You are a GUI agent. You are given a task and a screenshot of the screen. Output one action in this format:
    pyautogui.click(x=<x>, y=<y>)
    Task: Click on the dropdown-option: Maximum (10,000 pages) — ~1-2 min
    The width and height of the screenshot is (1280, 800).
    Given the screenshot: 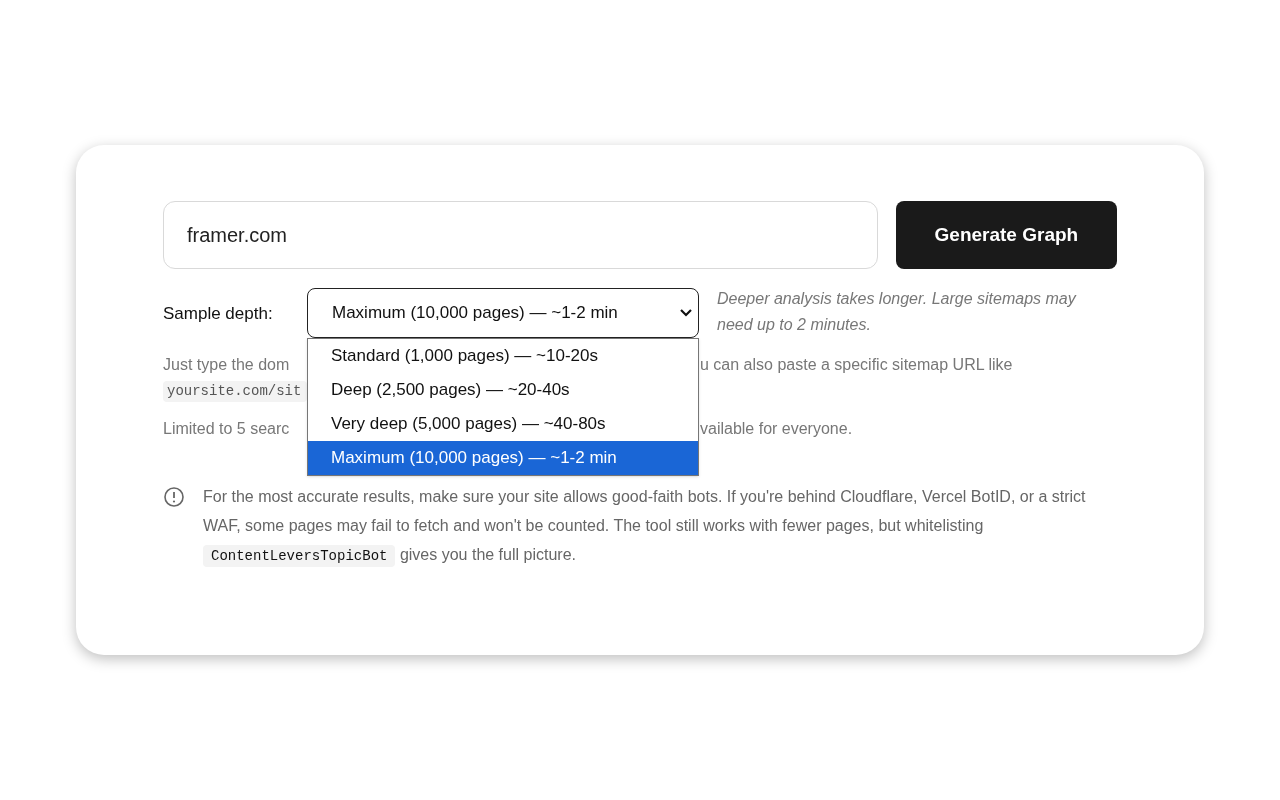 What is the action you would take?
    pyautogui.click(x=503, y=458)
    